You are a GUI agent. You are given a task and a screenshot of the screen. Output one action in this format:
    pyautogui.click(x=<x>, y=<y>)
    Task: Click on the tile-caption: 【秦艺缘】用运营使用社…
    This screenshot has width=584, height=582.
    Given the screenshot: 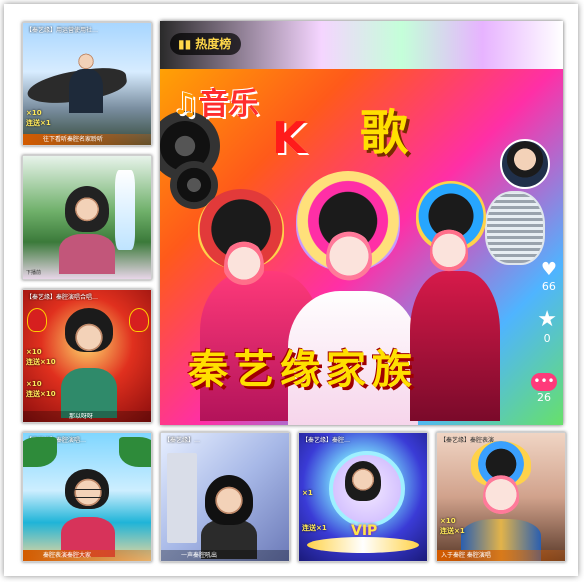 What is the action you would take?
    pyautogui.click(x=62, y=30)
    